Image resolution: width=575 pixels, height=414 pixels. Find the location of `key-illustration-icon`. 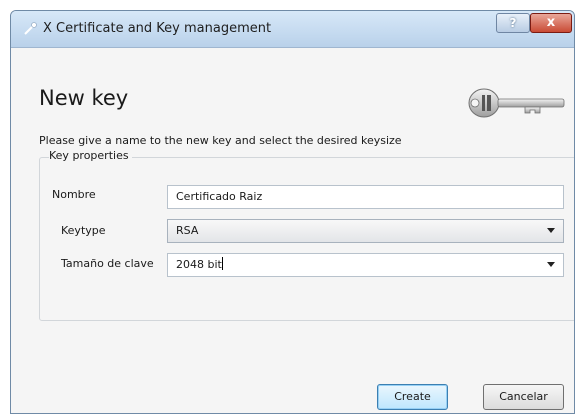

key-illustration-icon is located at coordinates (516, 103).